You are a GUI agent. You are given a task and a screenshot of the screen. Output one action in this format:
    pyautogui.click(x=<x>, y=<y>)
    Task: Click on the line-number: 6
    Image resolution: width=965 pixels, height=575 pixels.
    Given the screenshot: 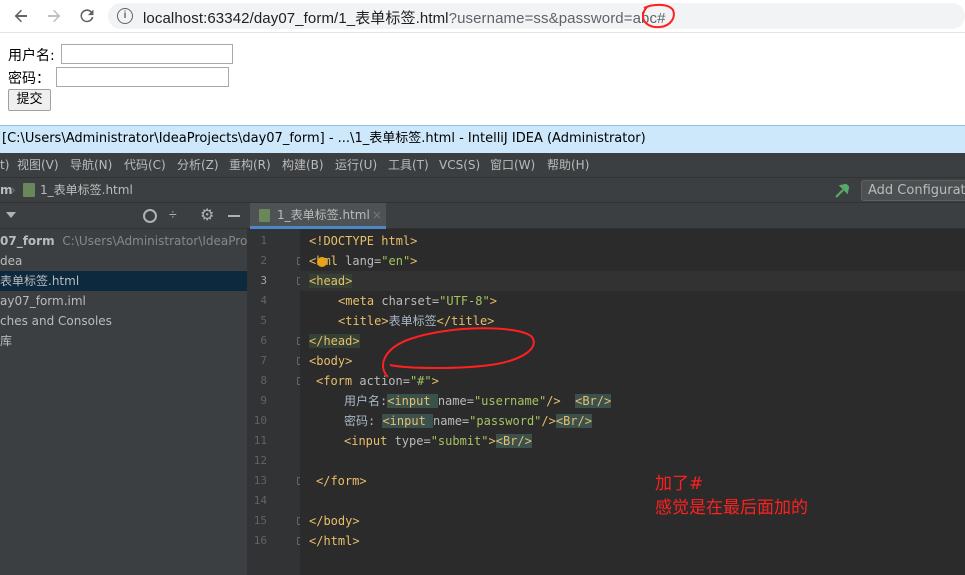 What is the action you would take?
    pyautogui.click(x=263, y=340)
    